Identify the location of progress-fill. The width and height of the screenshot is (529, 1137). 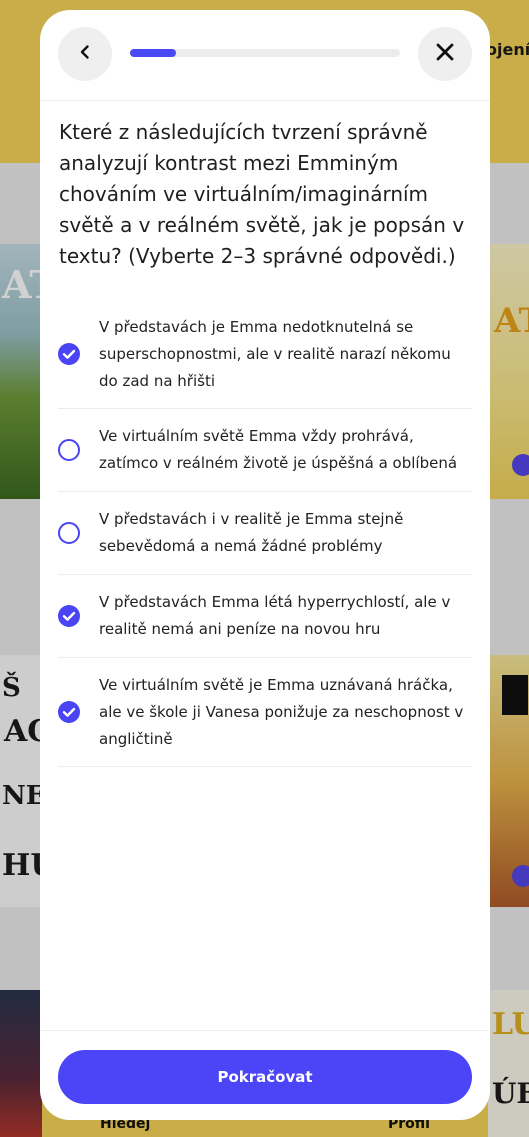
(153, 53).